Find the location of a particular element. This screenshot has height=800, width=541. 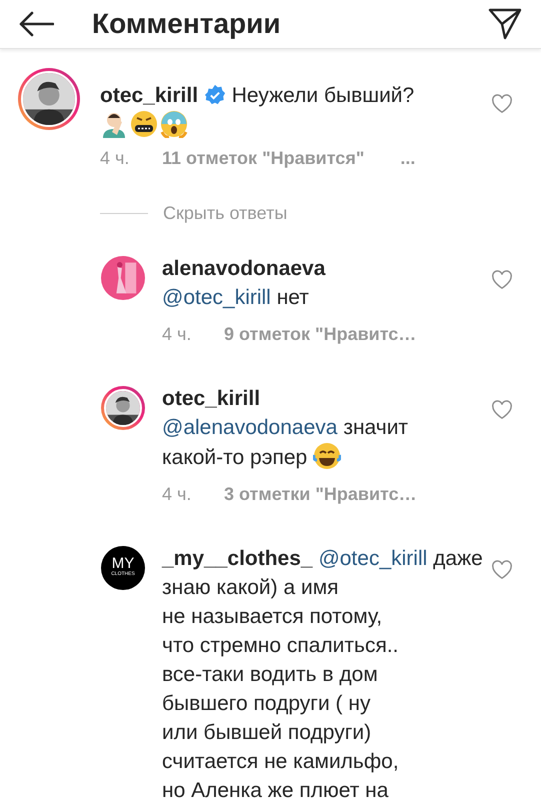

logo-text: MY is located at coordinates (123, 563).